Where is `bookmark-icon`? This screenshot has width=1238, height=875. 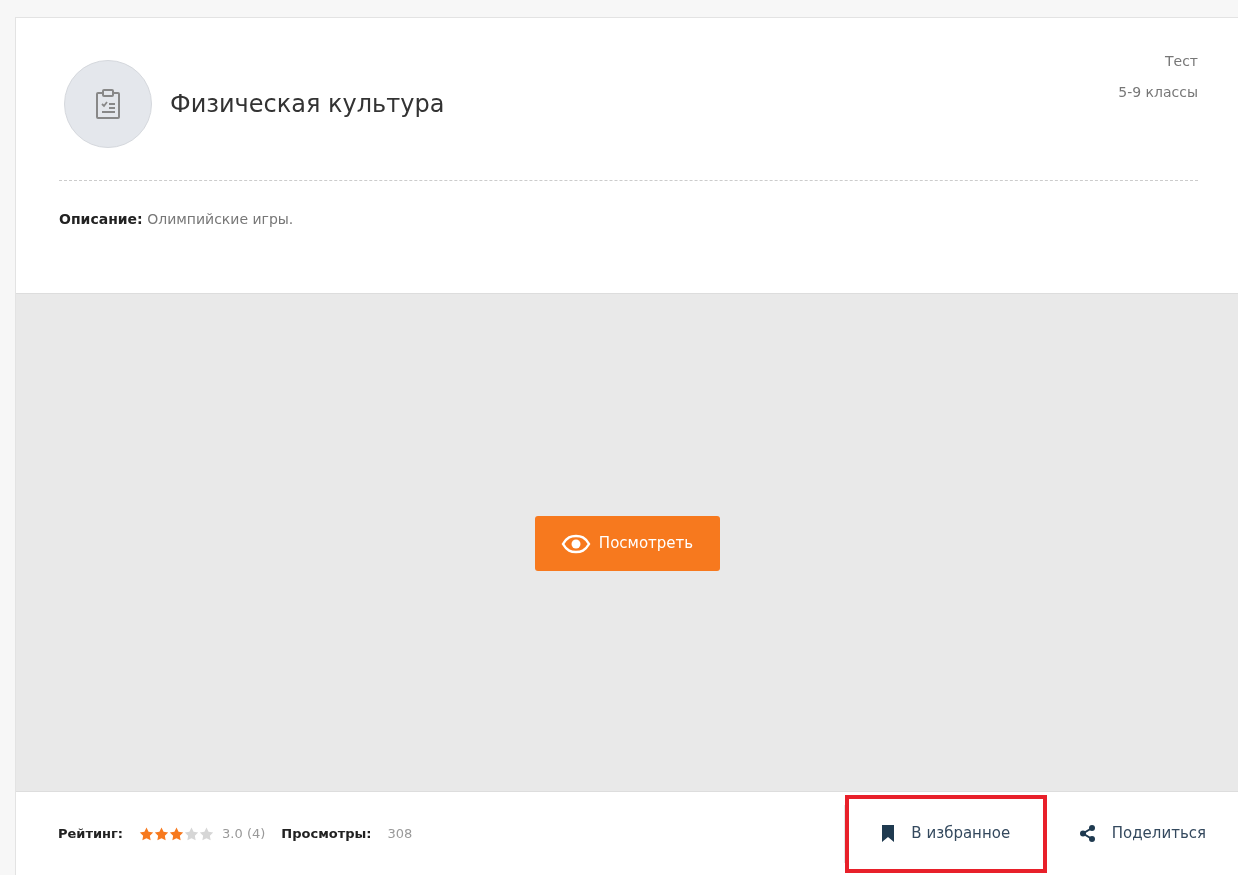 bookmark-icon is located at coordinates (888, 833).